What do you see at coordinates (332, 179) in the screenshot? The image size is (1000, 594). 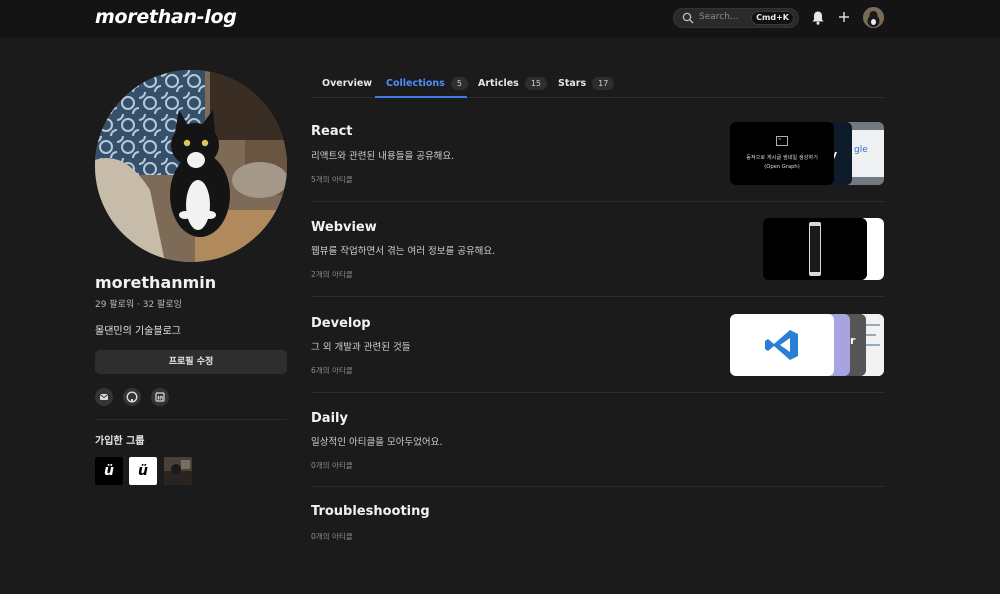 I see `collection-article-count: 5개의 아티클` at bounding box center [332, 179].